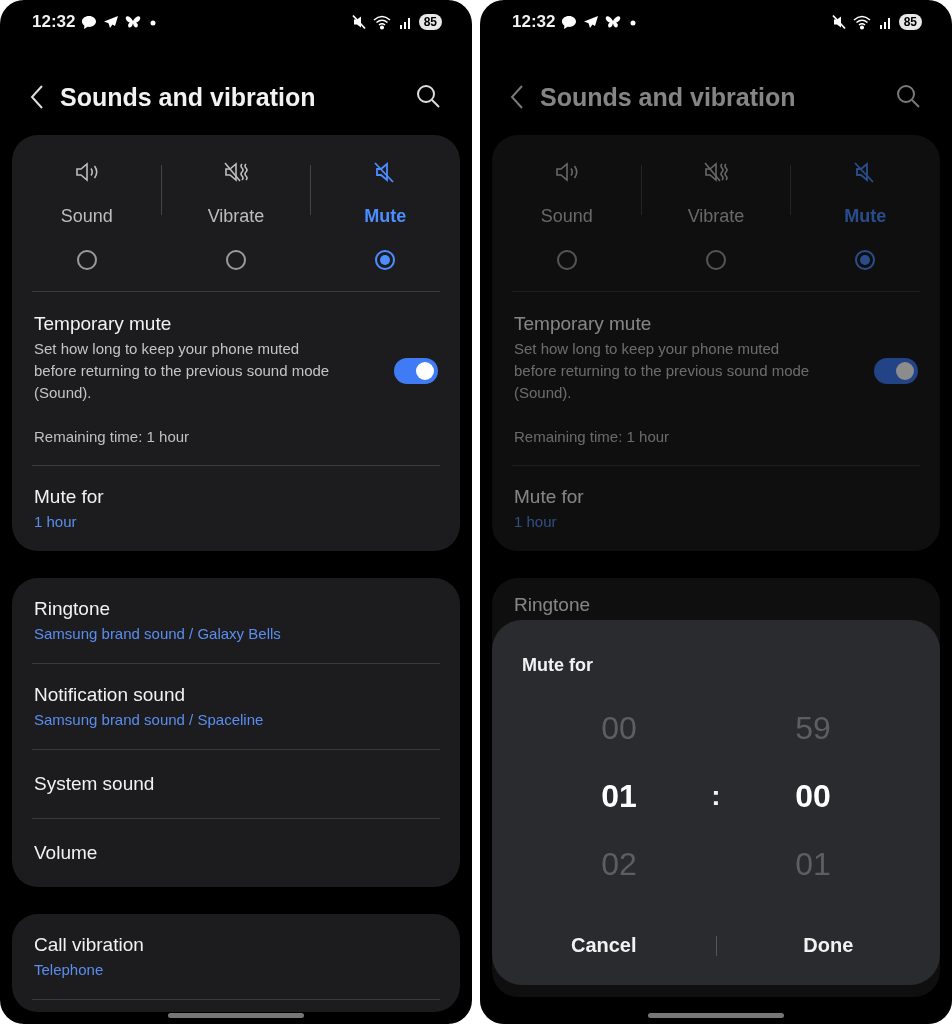 This screenshot has height=1024, width=952. I want to click on mode-label: Mute, so click(385, 216).